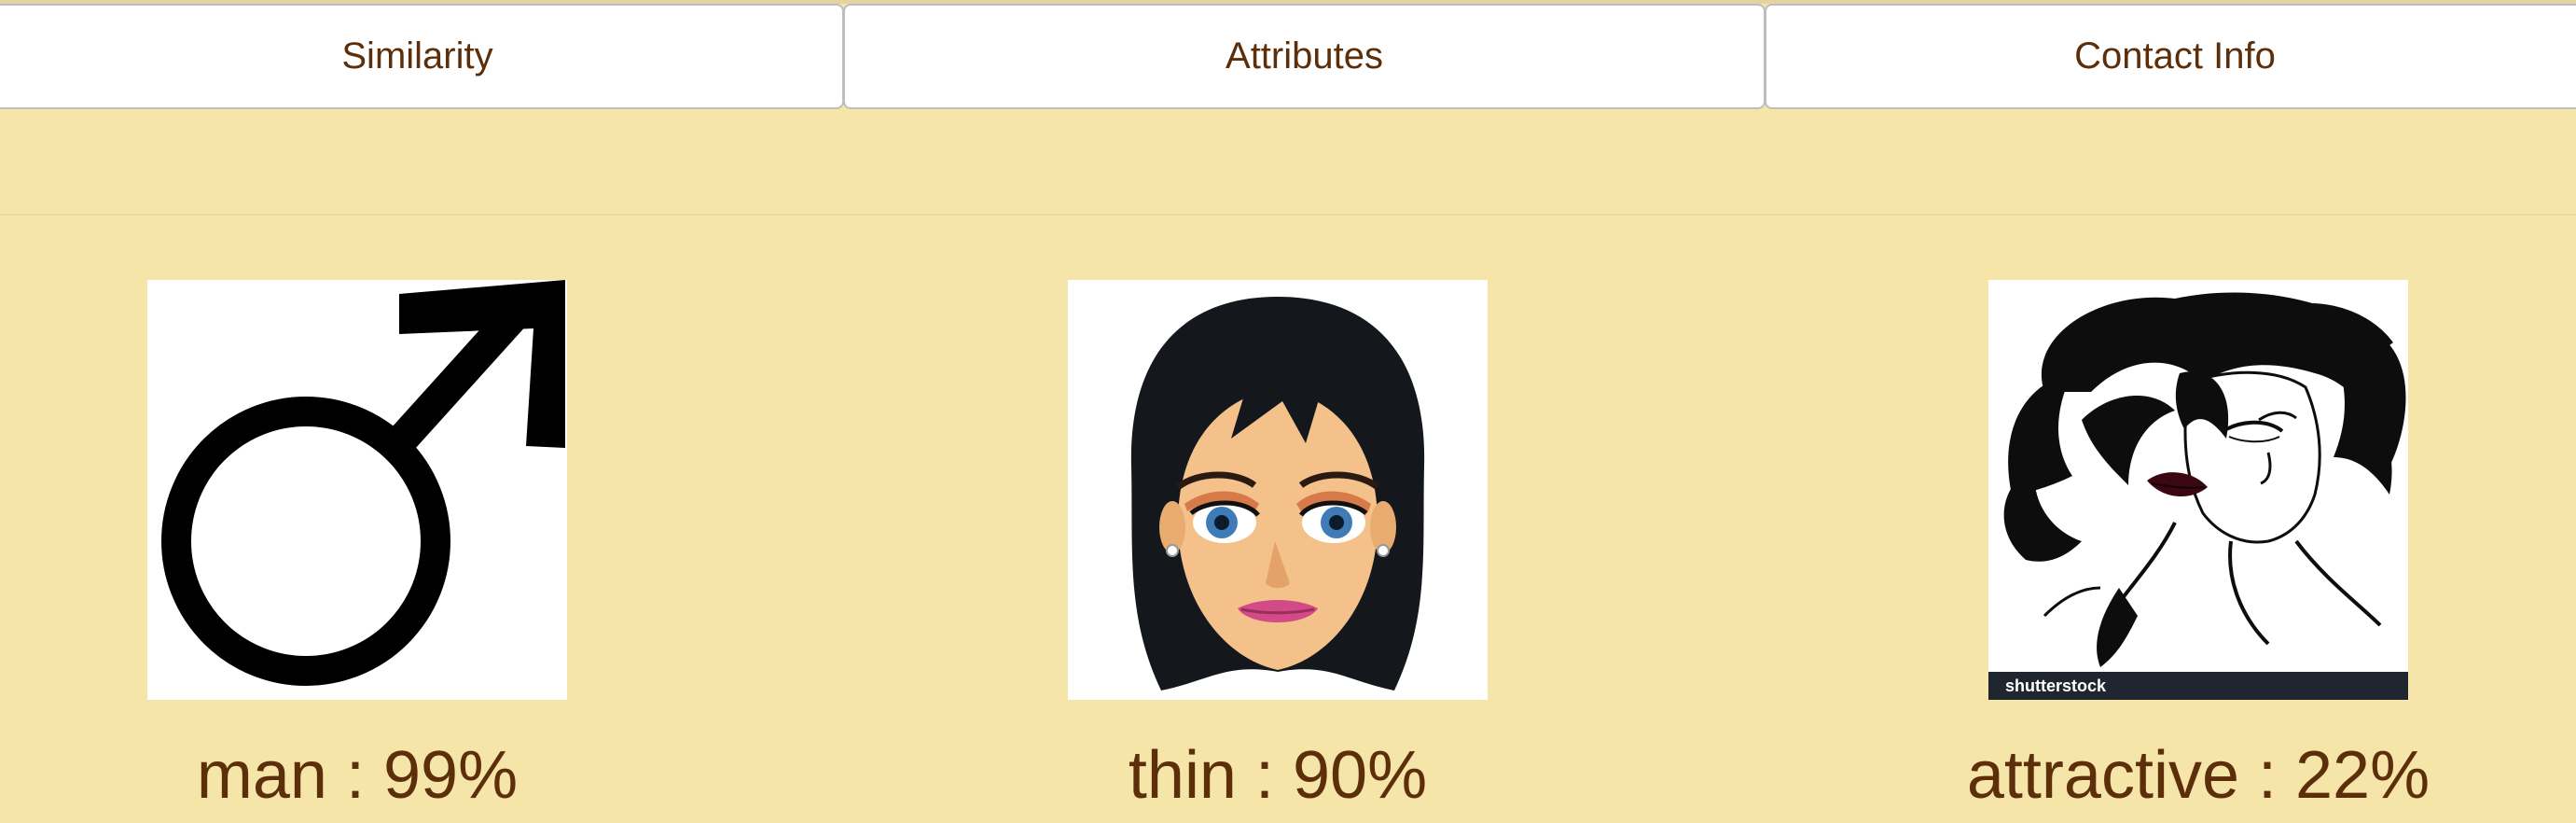 Image resolution: width=2576 pixels, height=823 pixels. I want to click on attribute-percent: 22%, so click(2363, 775).